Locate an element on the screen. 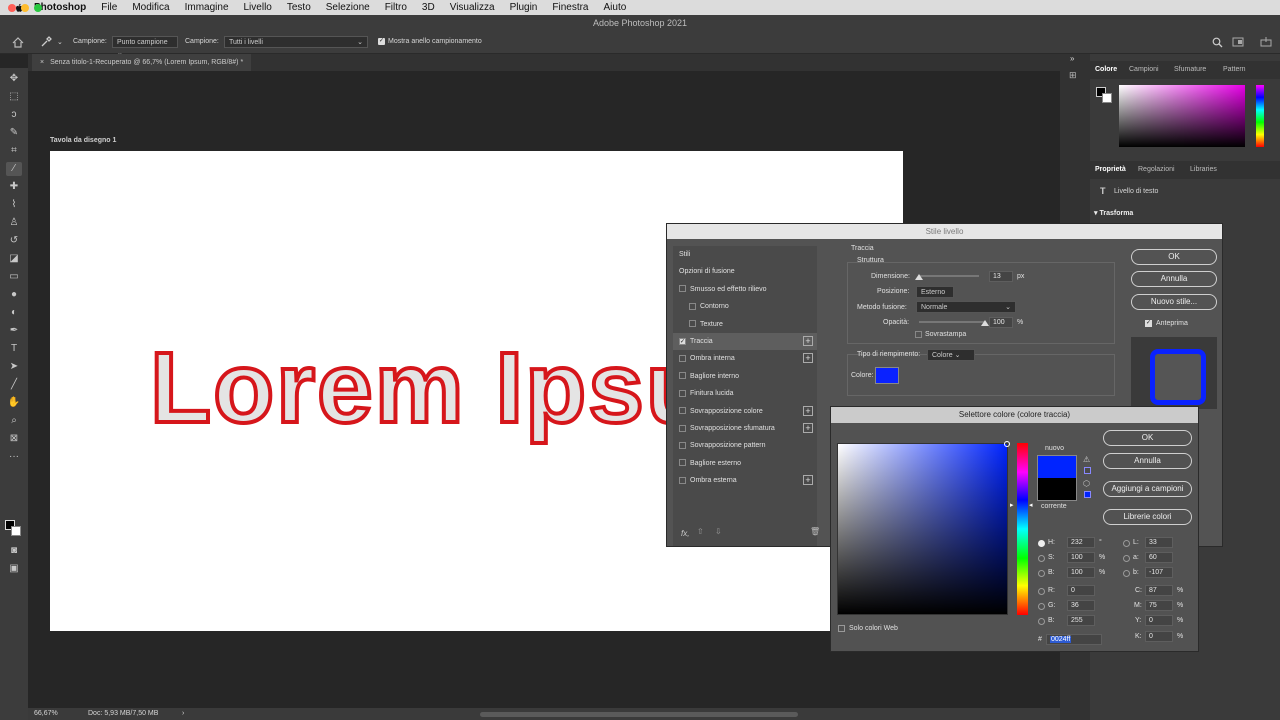  move-up-icon: ⇧ is located at coordinates (700, 531).